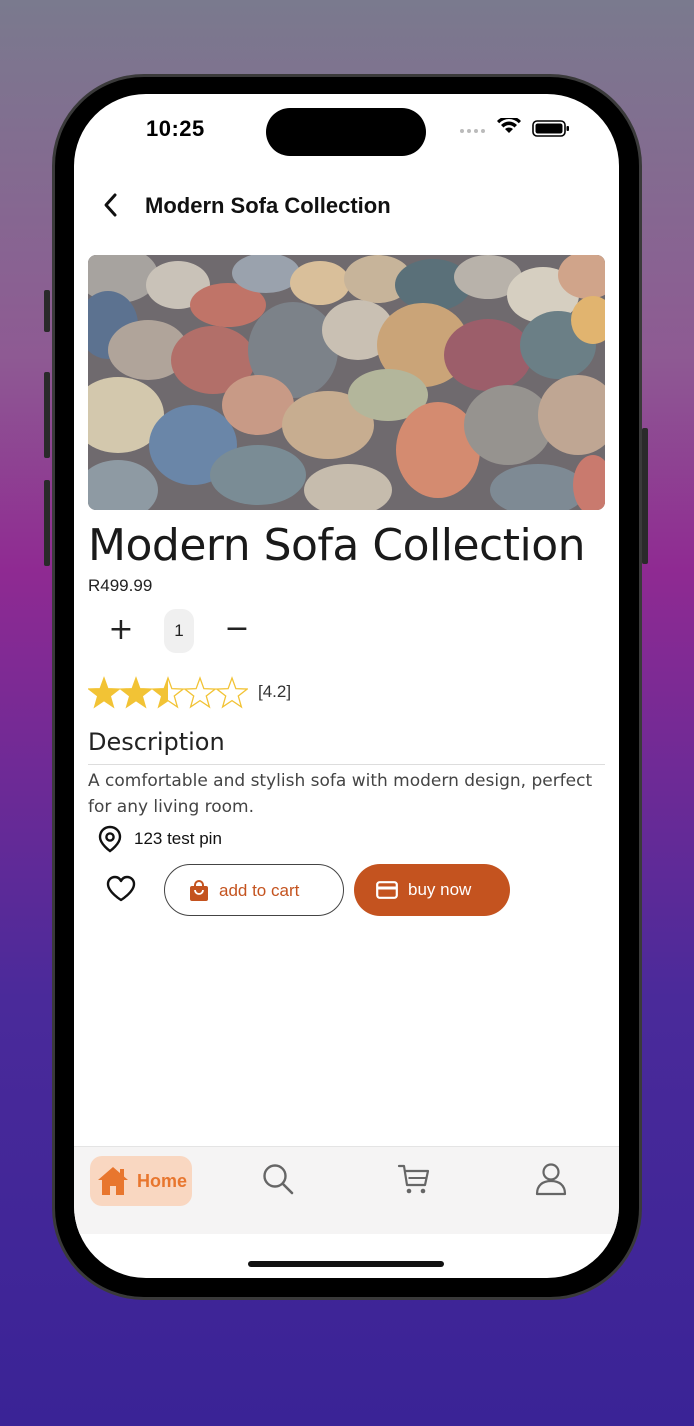  Describe the element at coordinates (268, 205) in the screenshot. I see `page-title: Modern Sofa Collection` at that location.